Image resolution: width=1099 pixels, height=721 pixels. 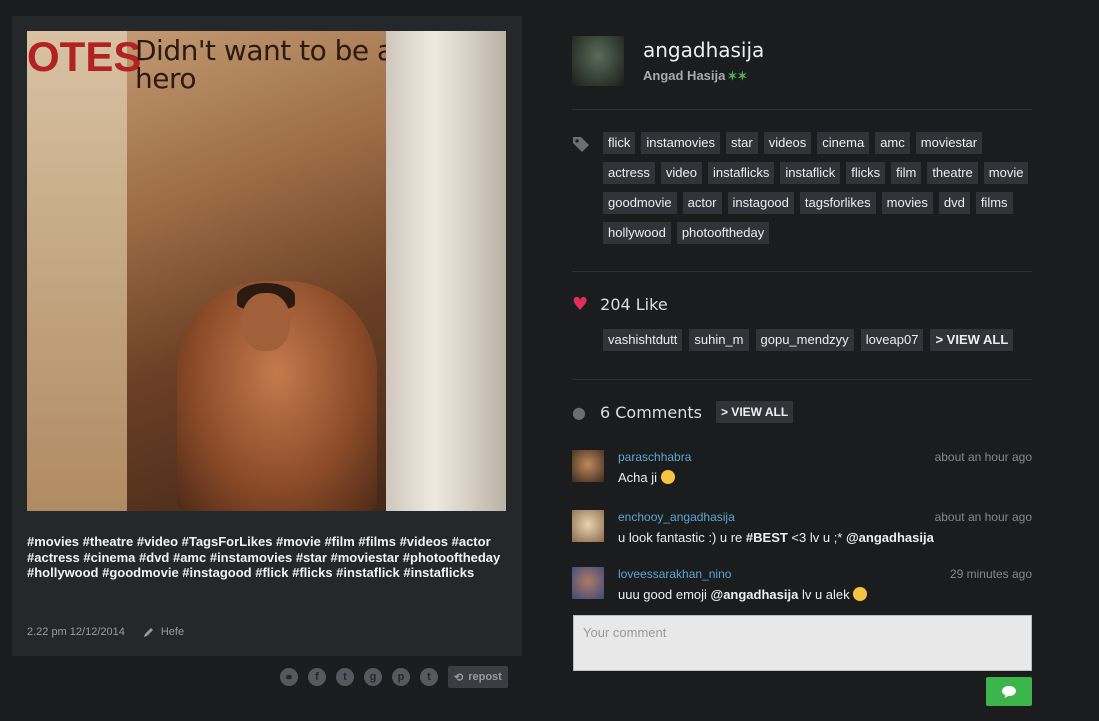 I want to click on profile-fullname: Angad Hasija ✶✶, so click(x=695, y=75).